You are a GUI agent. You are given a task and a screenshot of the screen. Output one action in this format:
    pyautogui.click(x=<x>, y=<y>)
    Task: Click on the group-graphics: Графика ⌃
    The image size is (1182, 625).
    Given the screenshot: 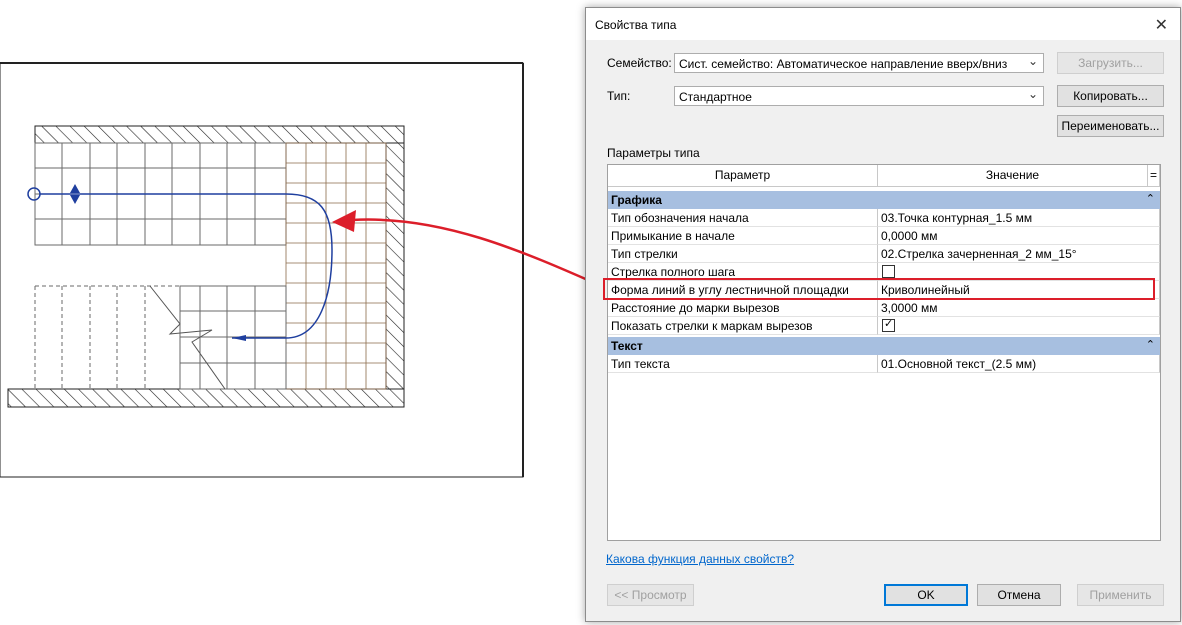 What is the action you would take?
    pyautogui.click(x=884, y=200)
    